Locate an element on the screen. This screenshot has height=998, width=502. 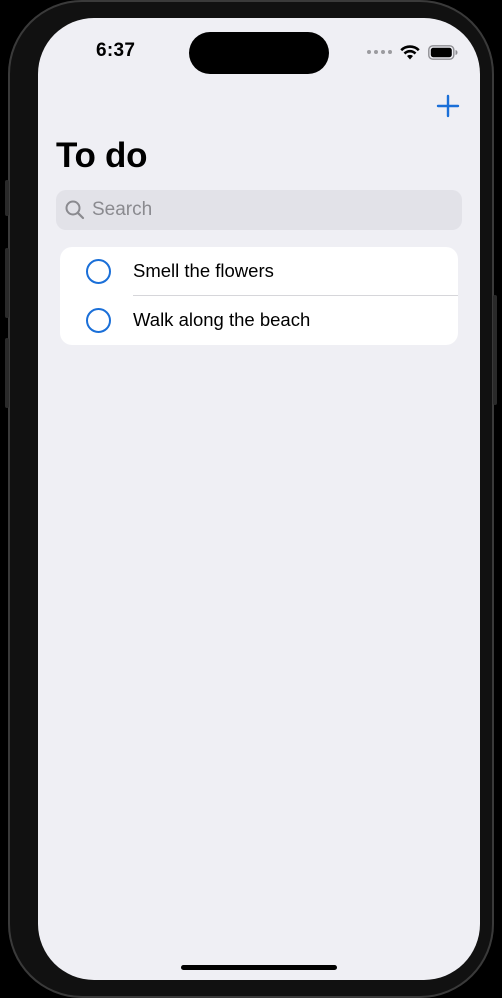
todo-label: Smell the flowers is located at coordinates (203, 270).